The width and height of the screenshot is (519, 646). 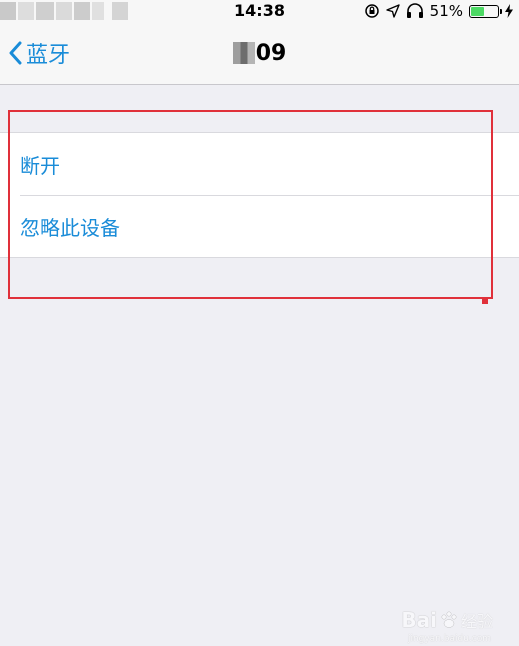 I want to click on location-icon, so click(x=392, y=11).